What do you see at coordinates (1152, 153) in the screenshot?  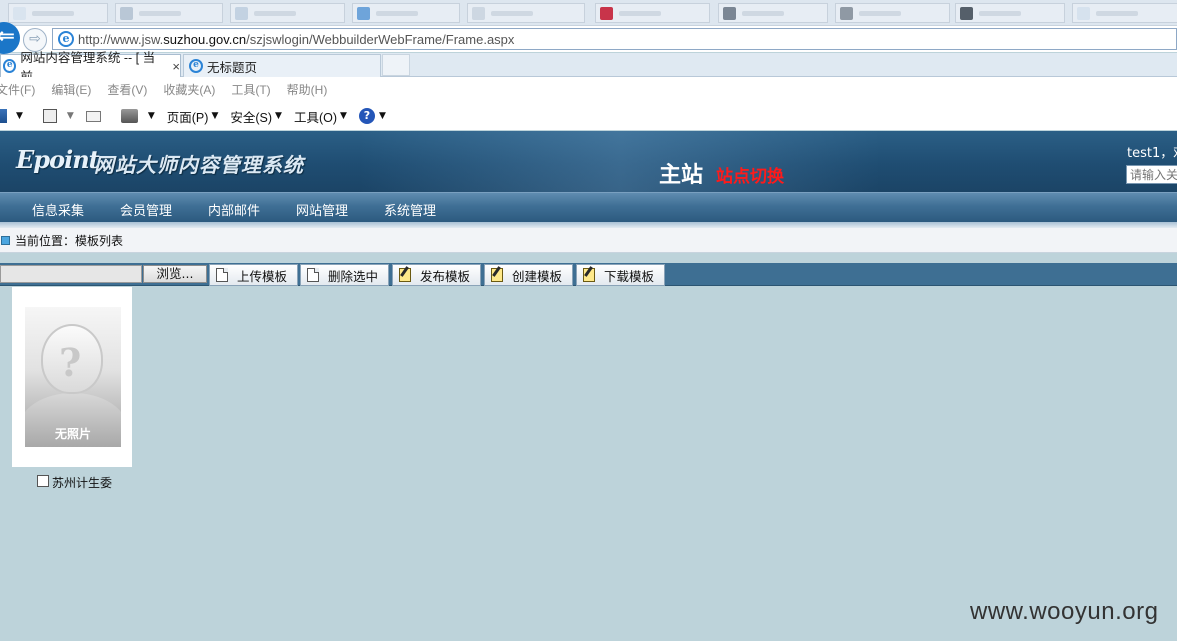 I see `user-greeting: test1，欢` at bounding box center [1152, 153].